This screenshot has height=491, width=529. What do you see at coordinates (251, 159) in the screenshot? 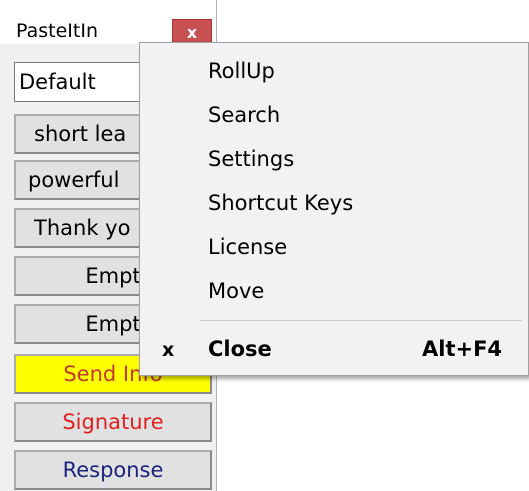
I see `menu-item-settings: Settings` at bounding box center [251, 159].